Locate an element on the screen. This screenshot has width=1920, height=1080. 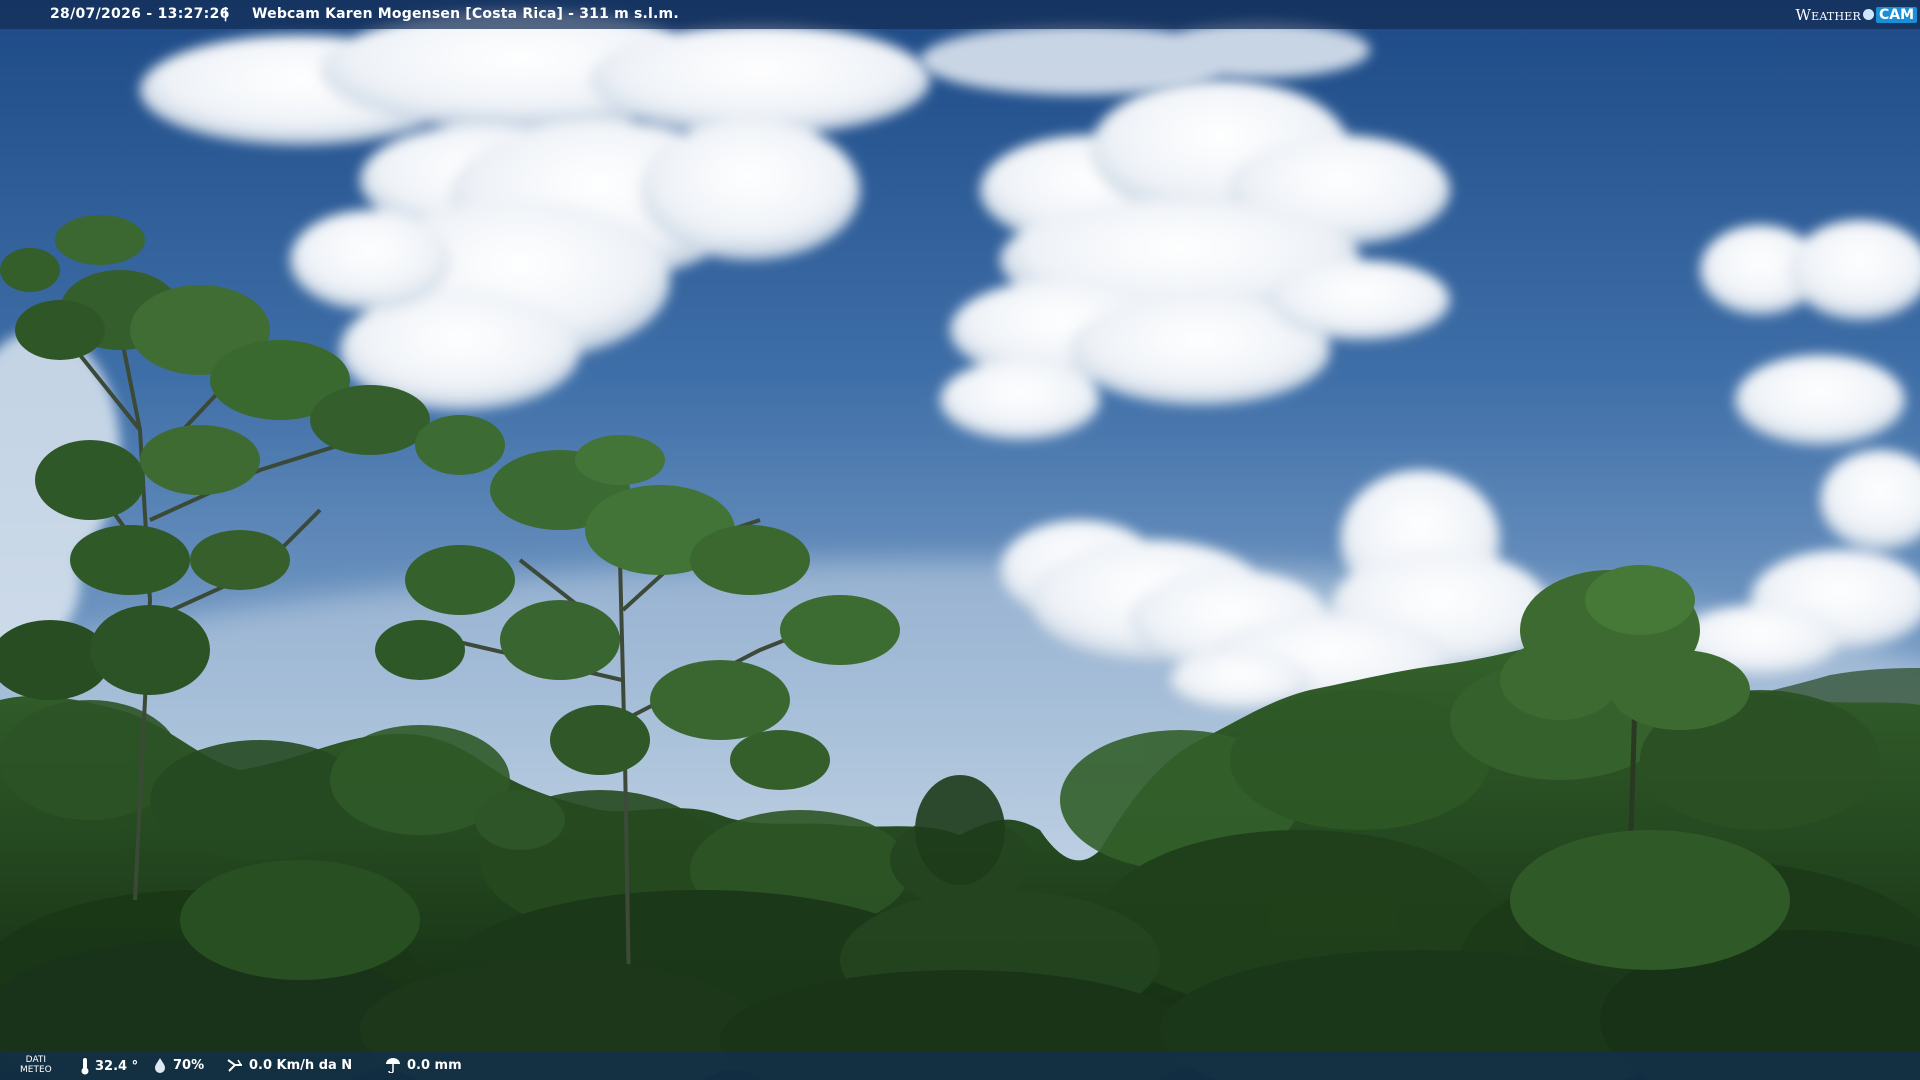
wind-value: 0.0 Km/h da N is located at coordinates (301, 1065).